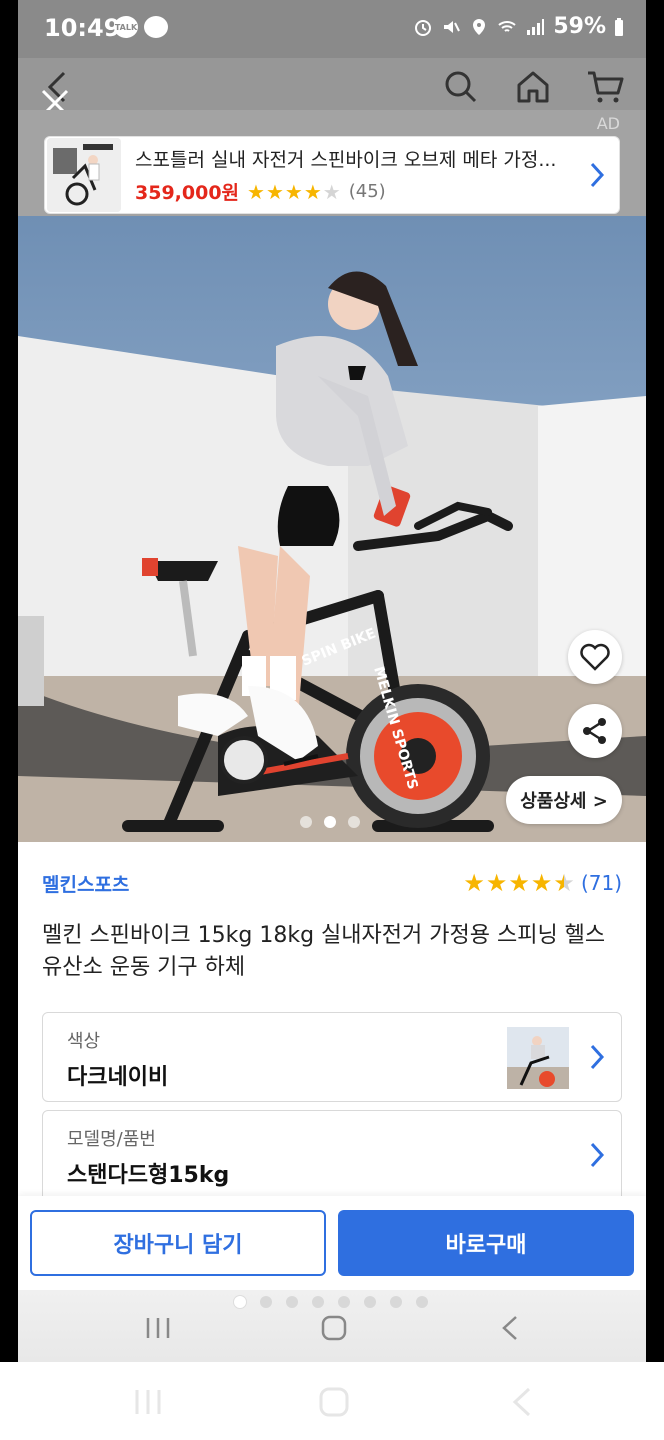  Describe the element at coordinates (564, 883) in the screenshot. I see `star-half-icon: ★` at that location.